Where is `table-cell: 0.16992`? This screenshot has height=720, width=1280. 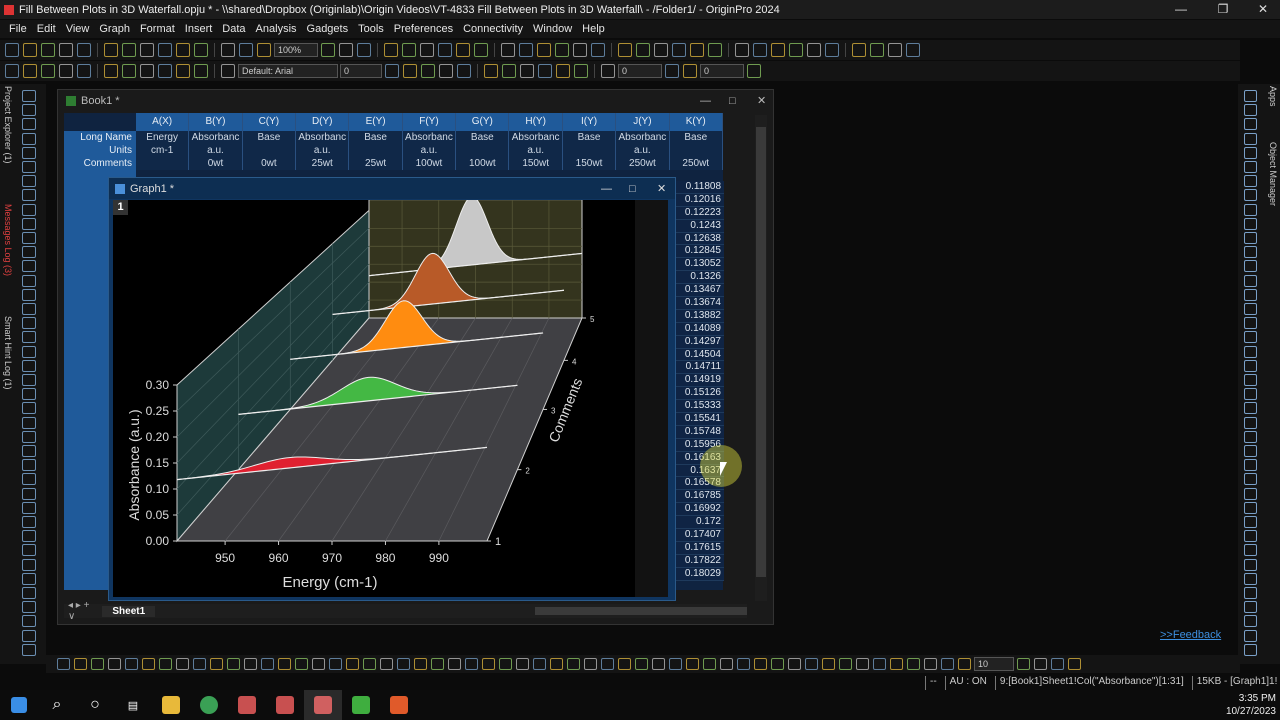
table-cell: 0.16992 is located at coordinates (700, 510).